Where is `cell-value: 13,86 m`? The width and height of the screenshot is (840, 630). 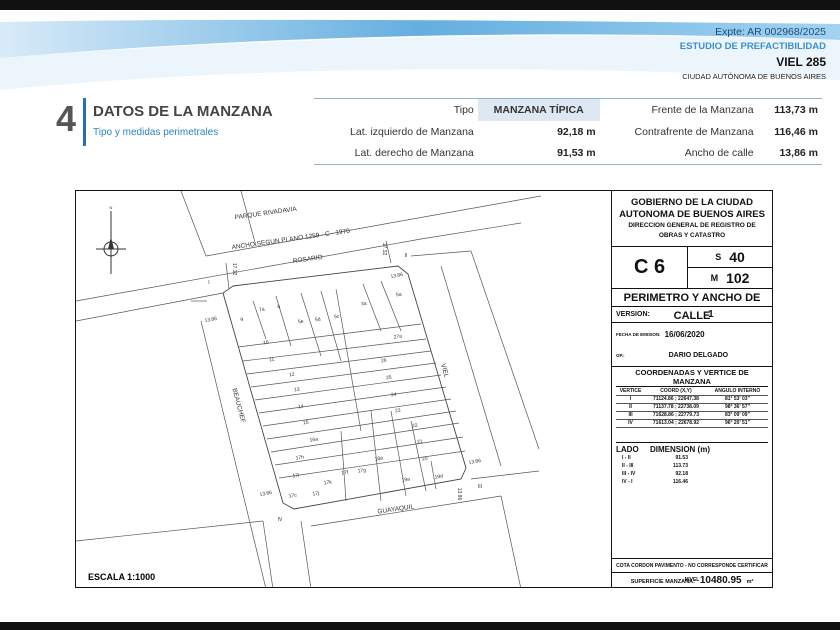 cell-value: 13,86 m is located at coordinates (798, 153).